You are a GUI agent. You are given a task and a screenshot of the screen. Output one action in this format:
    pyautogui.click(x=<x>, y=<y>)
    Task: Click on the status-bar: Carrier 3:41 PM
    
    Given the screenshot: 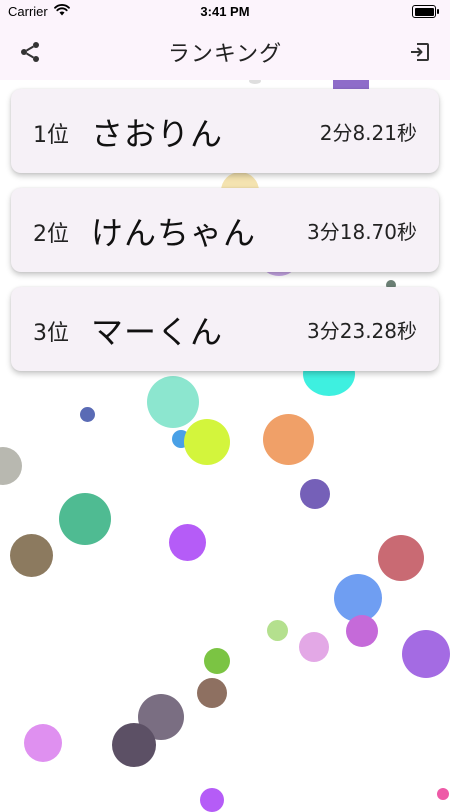 What is the action you would take?
    pyautogui.click(x=225, y=12)
    